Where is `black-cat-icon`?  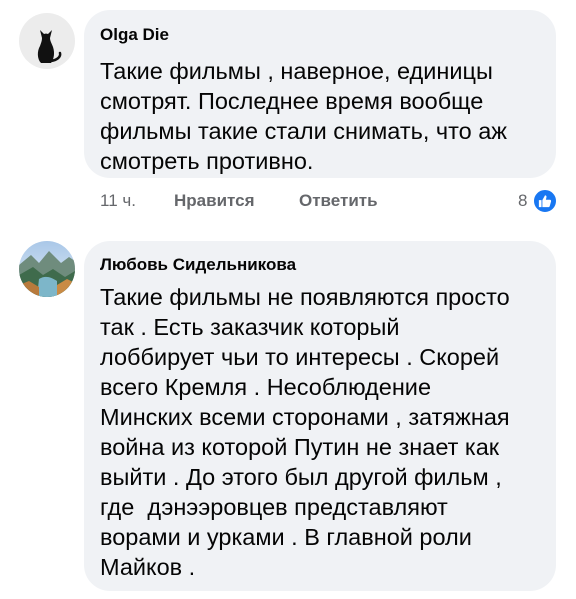
black-cat-icon is located at coordinates (47, 41).